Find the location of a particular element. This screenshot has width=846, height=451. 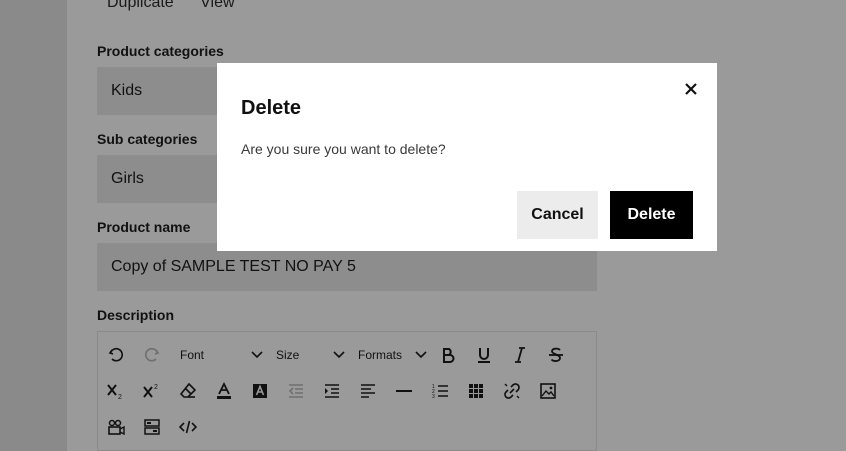

cancel-button: Cancel is located at coordinates (557, 215).